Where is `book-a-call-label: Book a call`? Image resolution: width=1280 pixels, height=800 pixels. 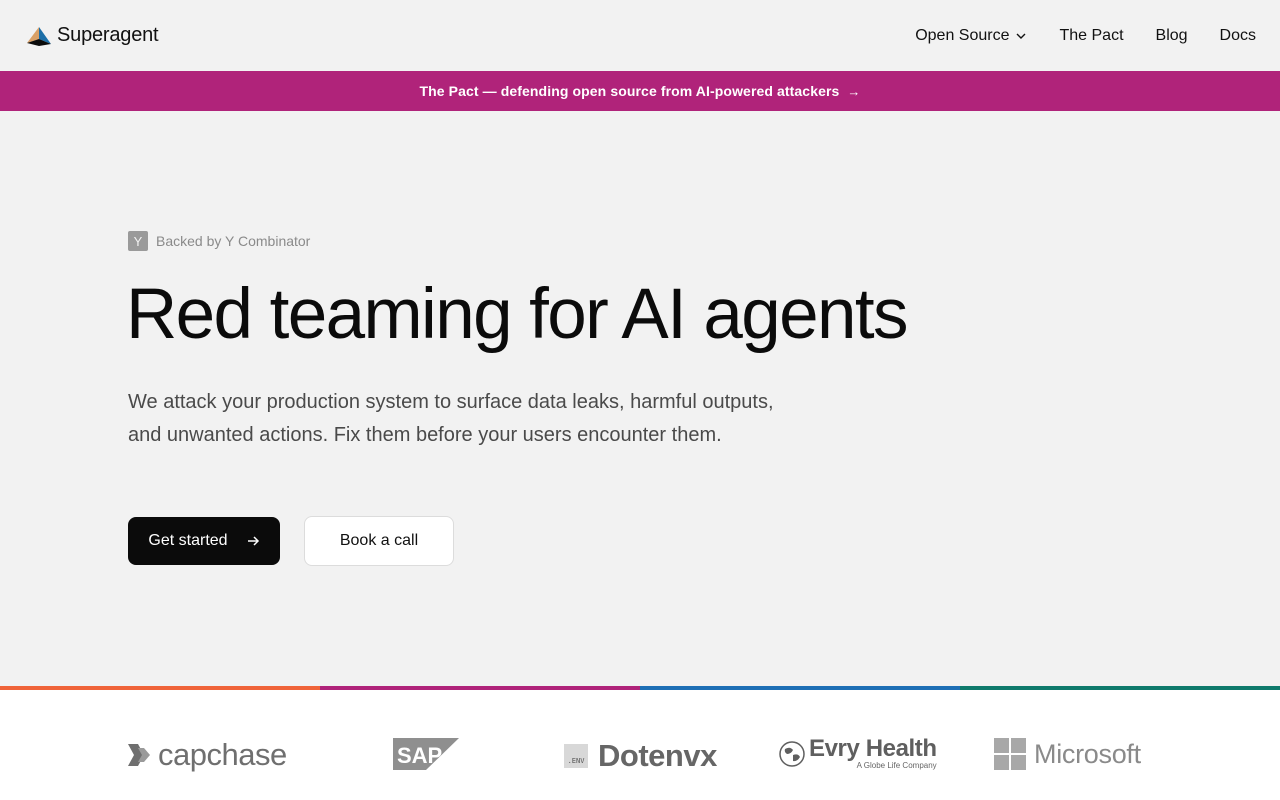
book-a-call-label: Book a call is located at coordinates (379, 540).